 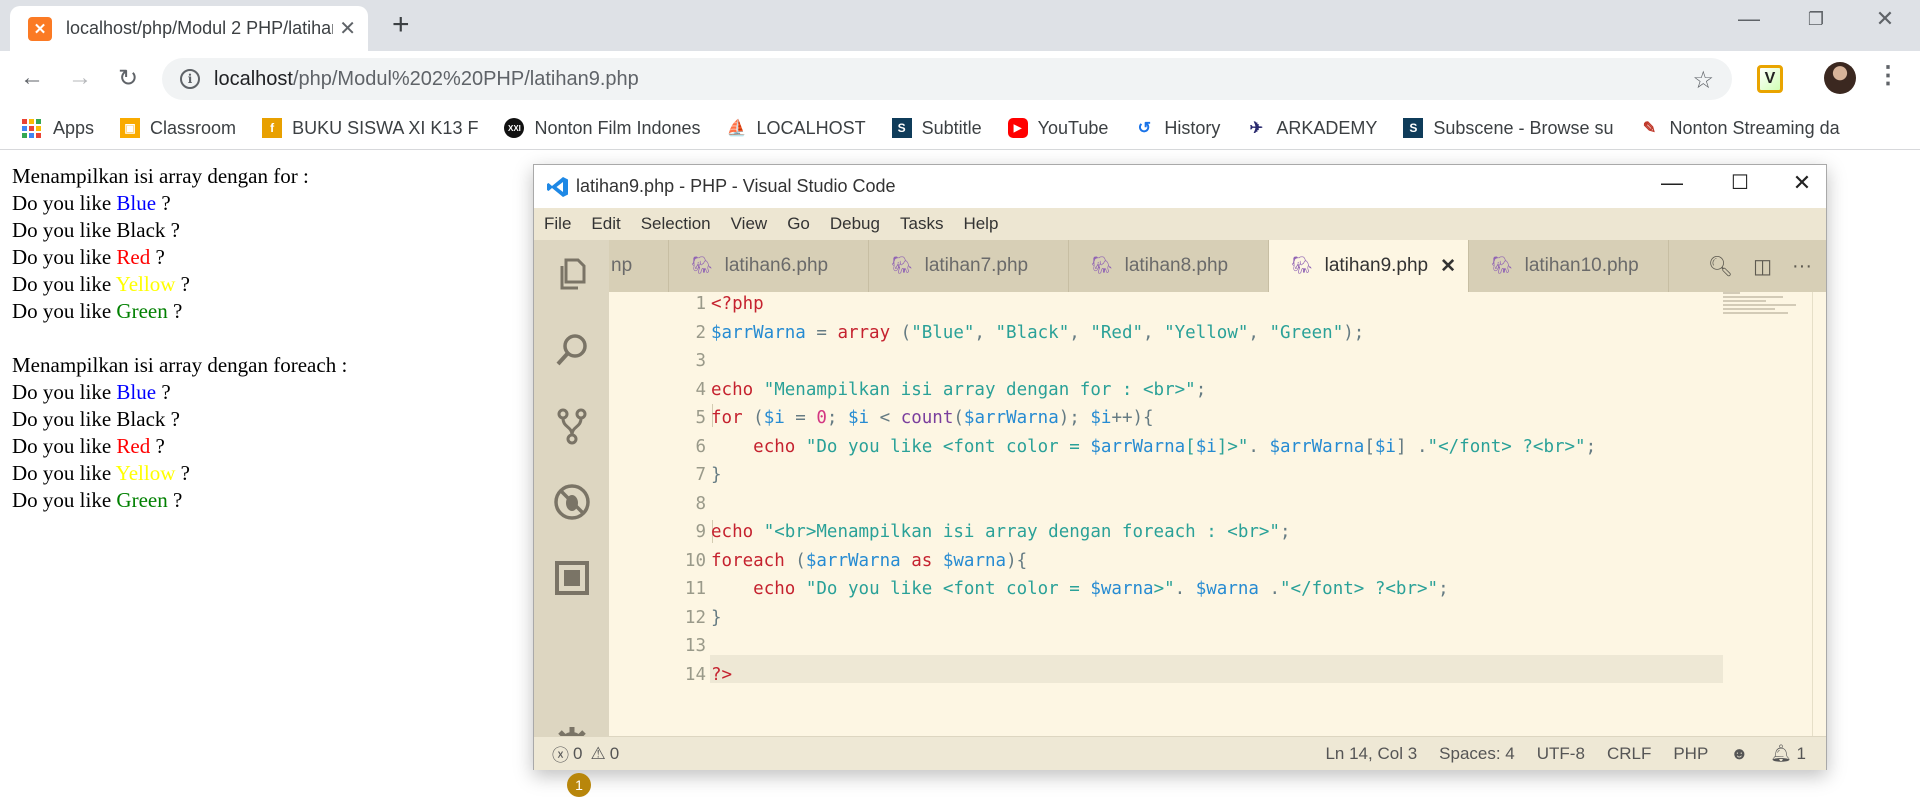 I want to click on reload-icon: ↻, so click(x=128, y=78).